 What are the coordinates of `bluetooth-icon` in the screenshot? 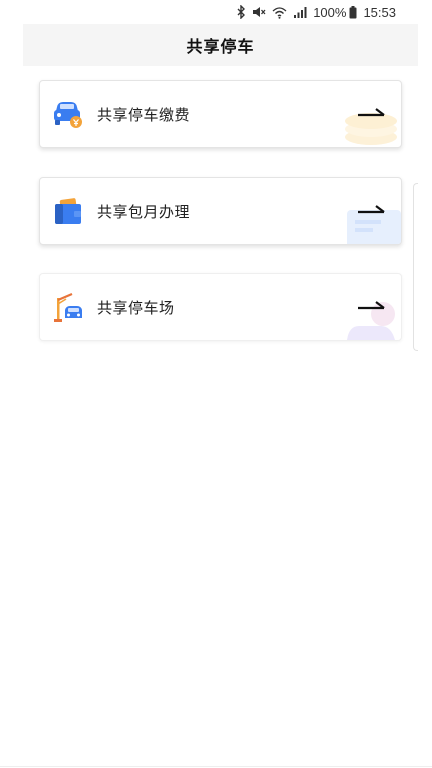 It's located at (241, 12).